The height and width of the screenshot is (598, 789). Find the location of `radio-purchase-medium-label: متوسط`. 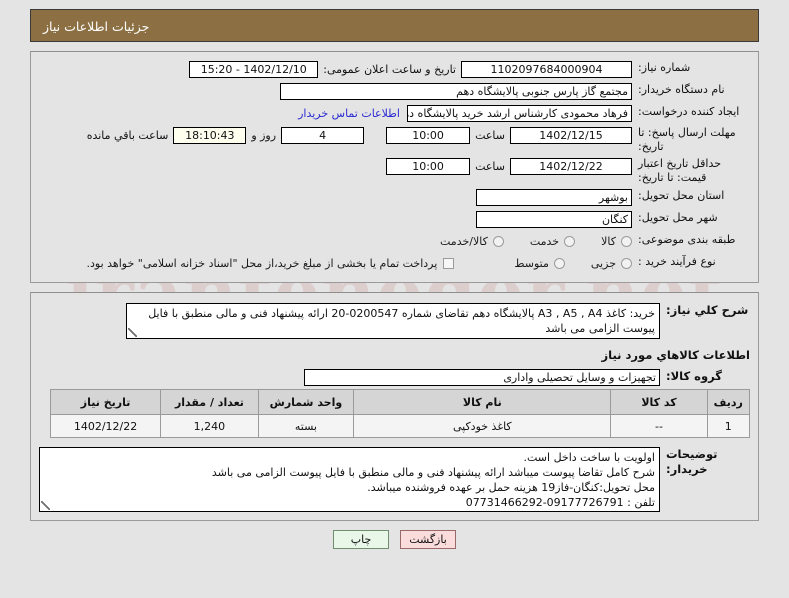

radio-purchase-medium-label: متوسط is located at coordinates (531, 263).